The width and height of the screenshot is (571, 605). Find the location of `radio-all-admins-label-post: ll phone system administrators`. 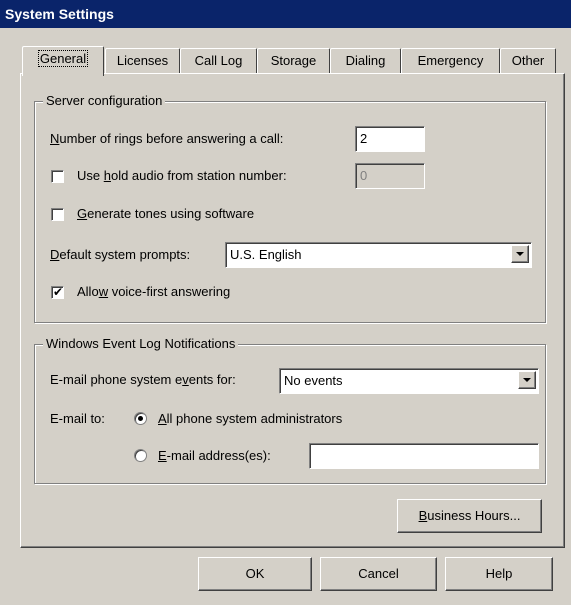

radio-all-admins-label-post: ll phone system administrators is located at coordinates (254, 418).